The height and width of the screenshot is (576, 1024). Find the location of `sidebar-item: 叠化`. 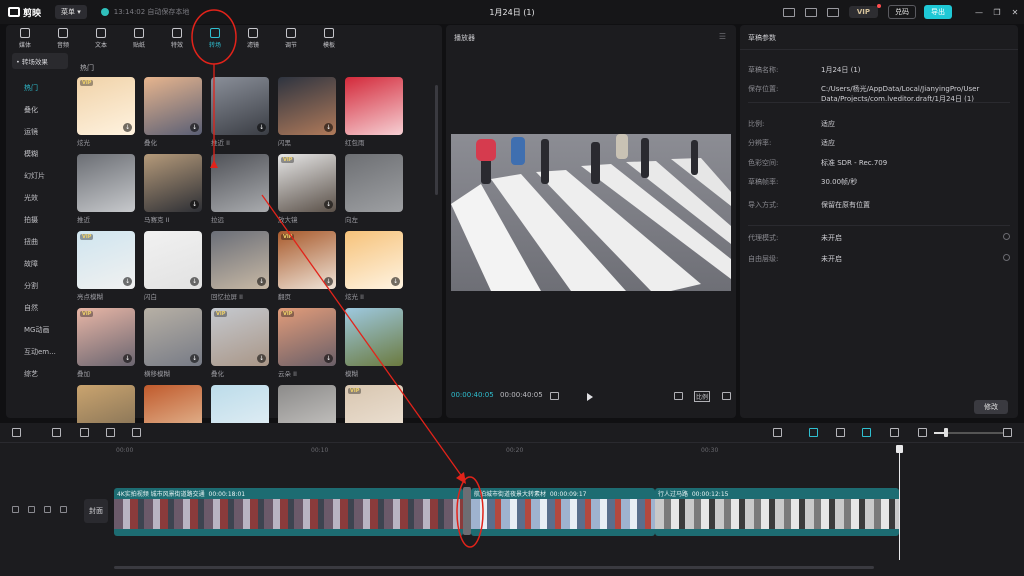

sidebar-item: 叠化 is located at coordinates (40, 110).